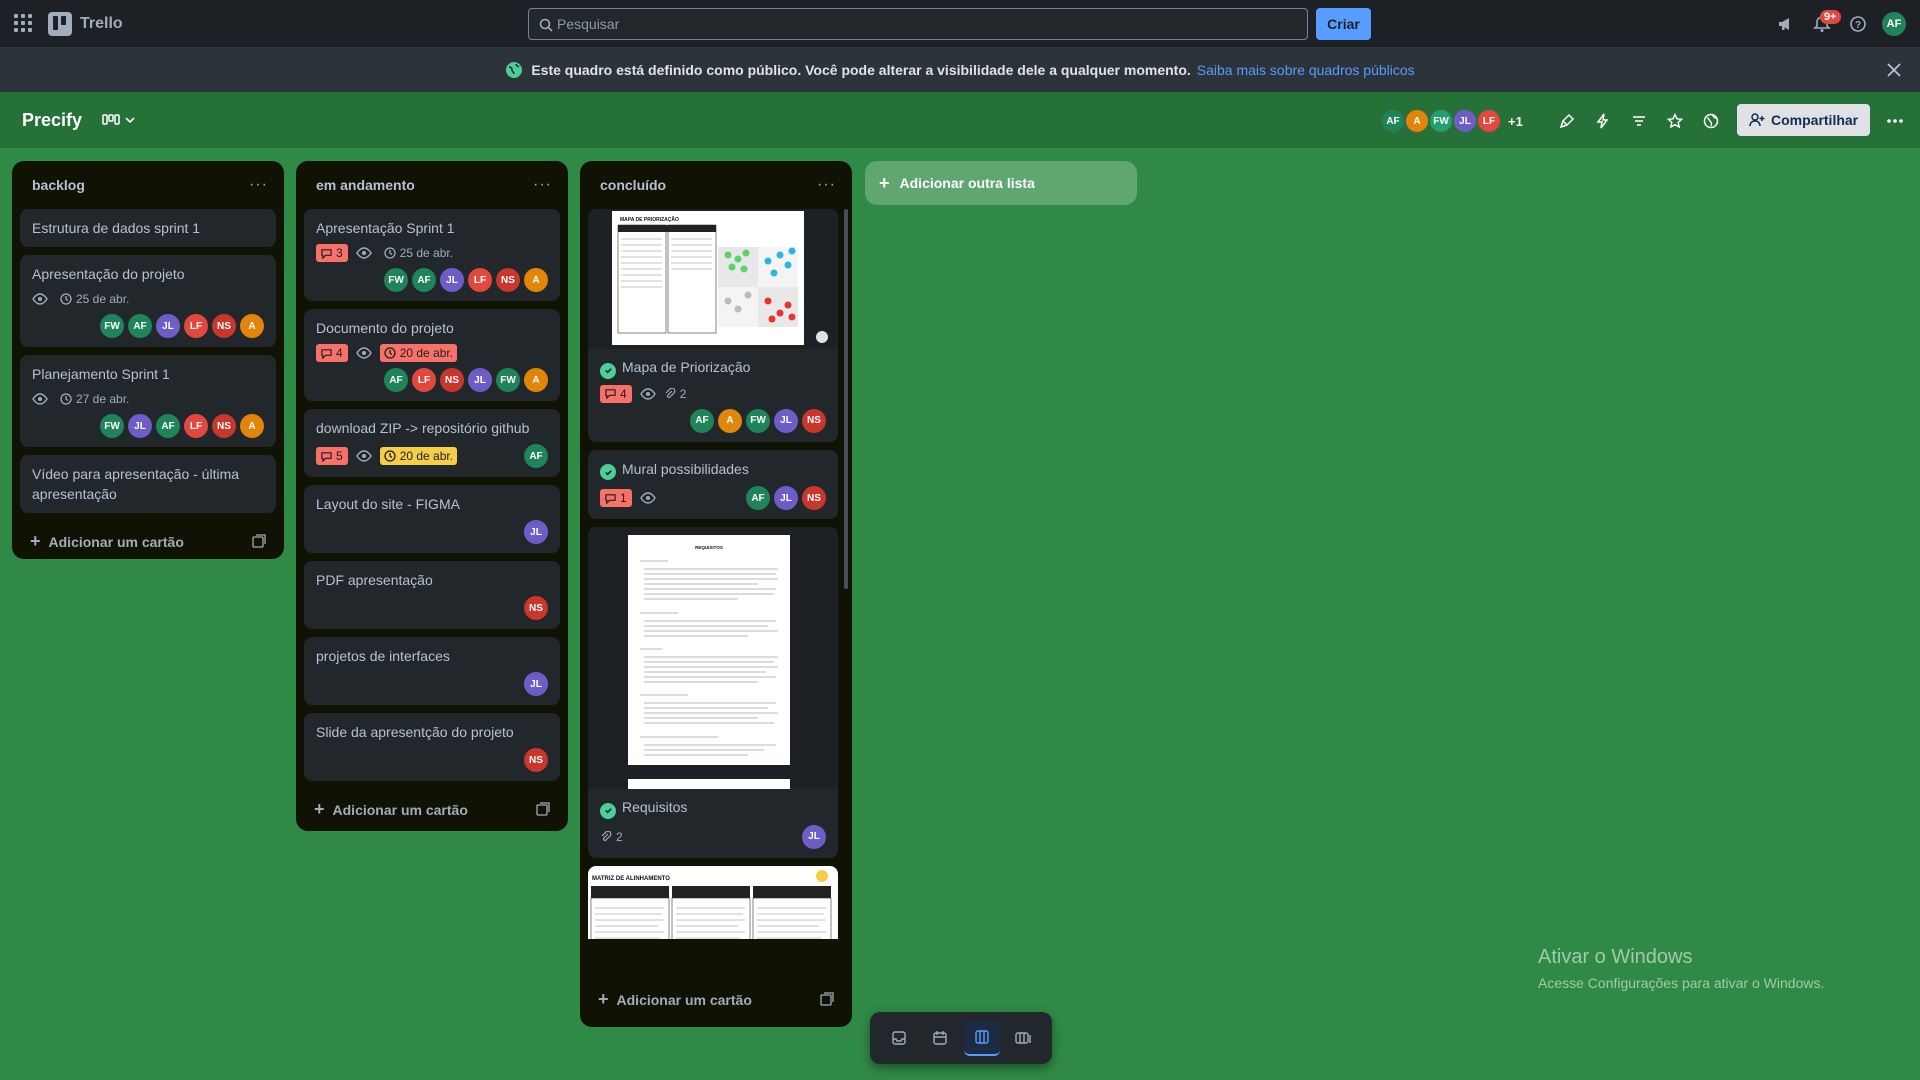 This screenshot has width=1920, height=1080. Describe the element at coordinates (52, 120) in the screenshot. I see `board-title: Precify` at that location.